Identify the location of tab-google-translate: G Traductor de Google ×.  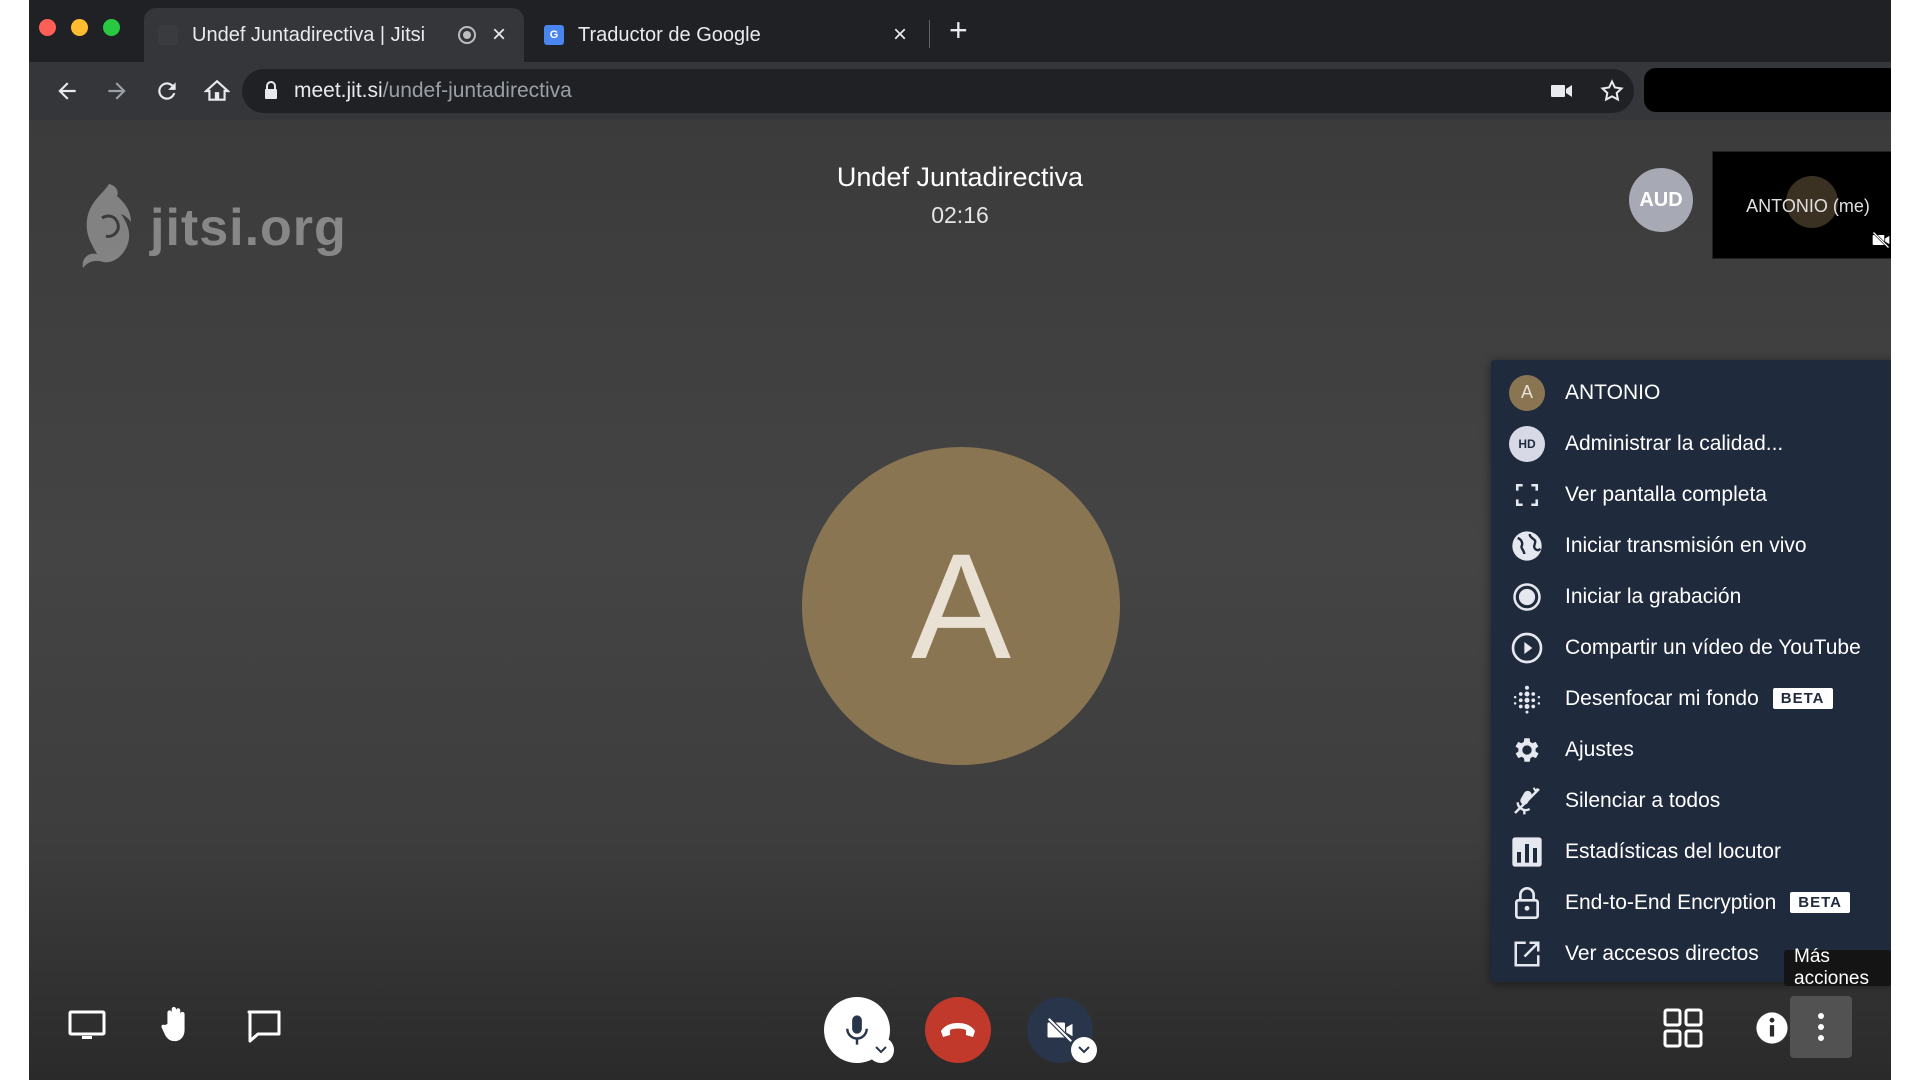
(727, 35).